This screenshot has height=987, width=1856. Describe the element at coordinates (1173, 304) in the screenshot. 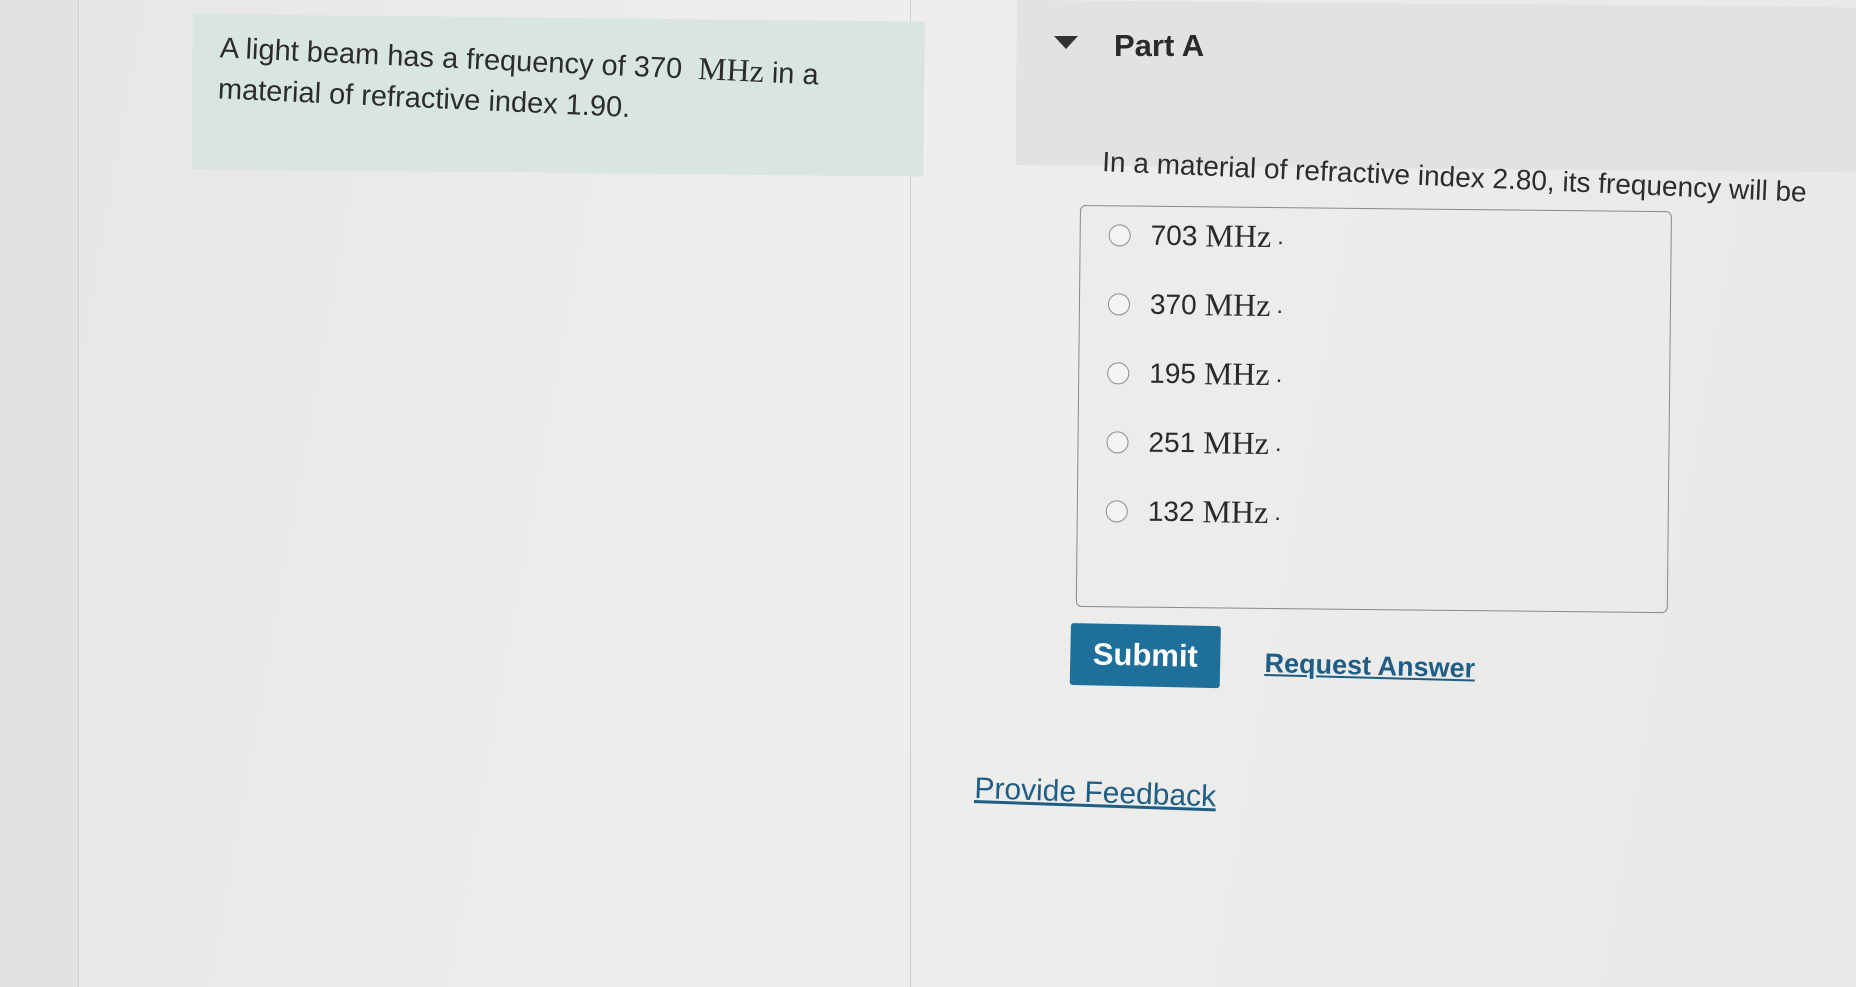

I see `choice-value: 370` at that location.